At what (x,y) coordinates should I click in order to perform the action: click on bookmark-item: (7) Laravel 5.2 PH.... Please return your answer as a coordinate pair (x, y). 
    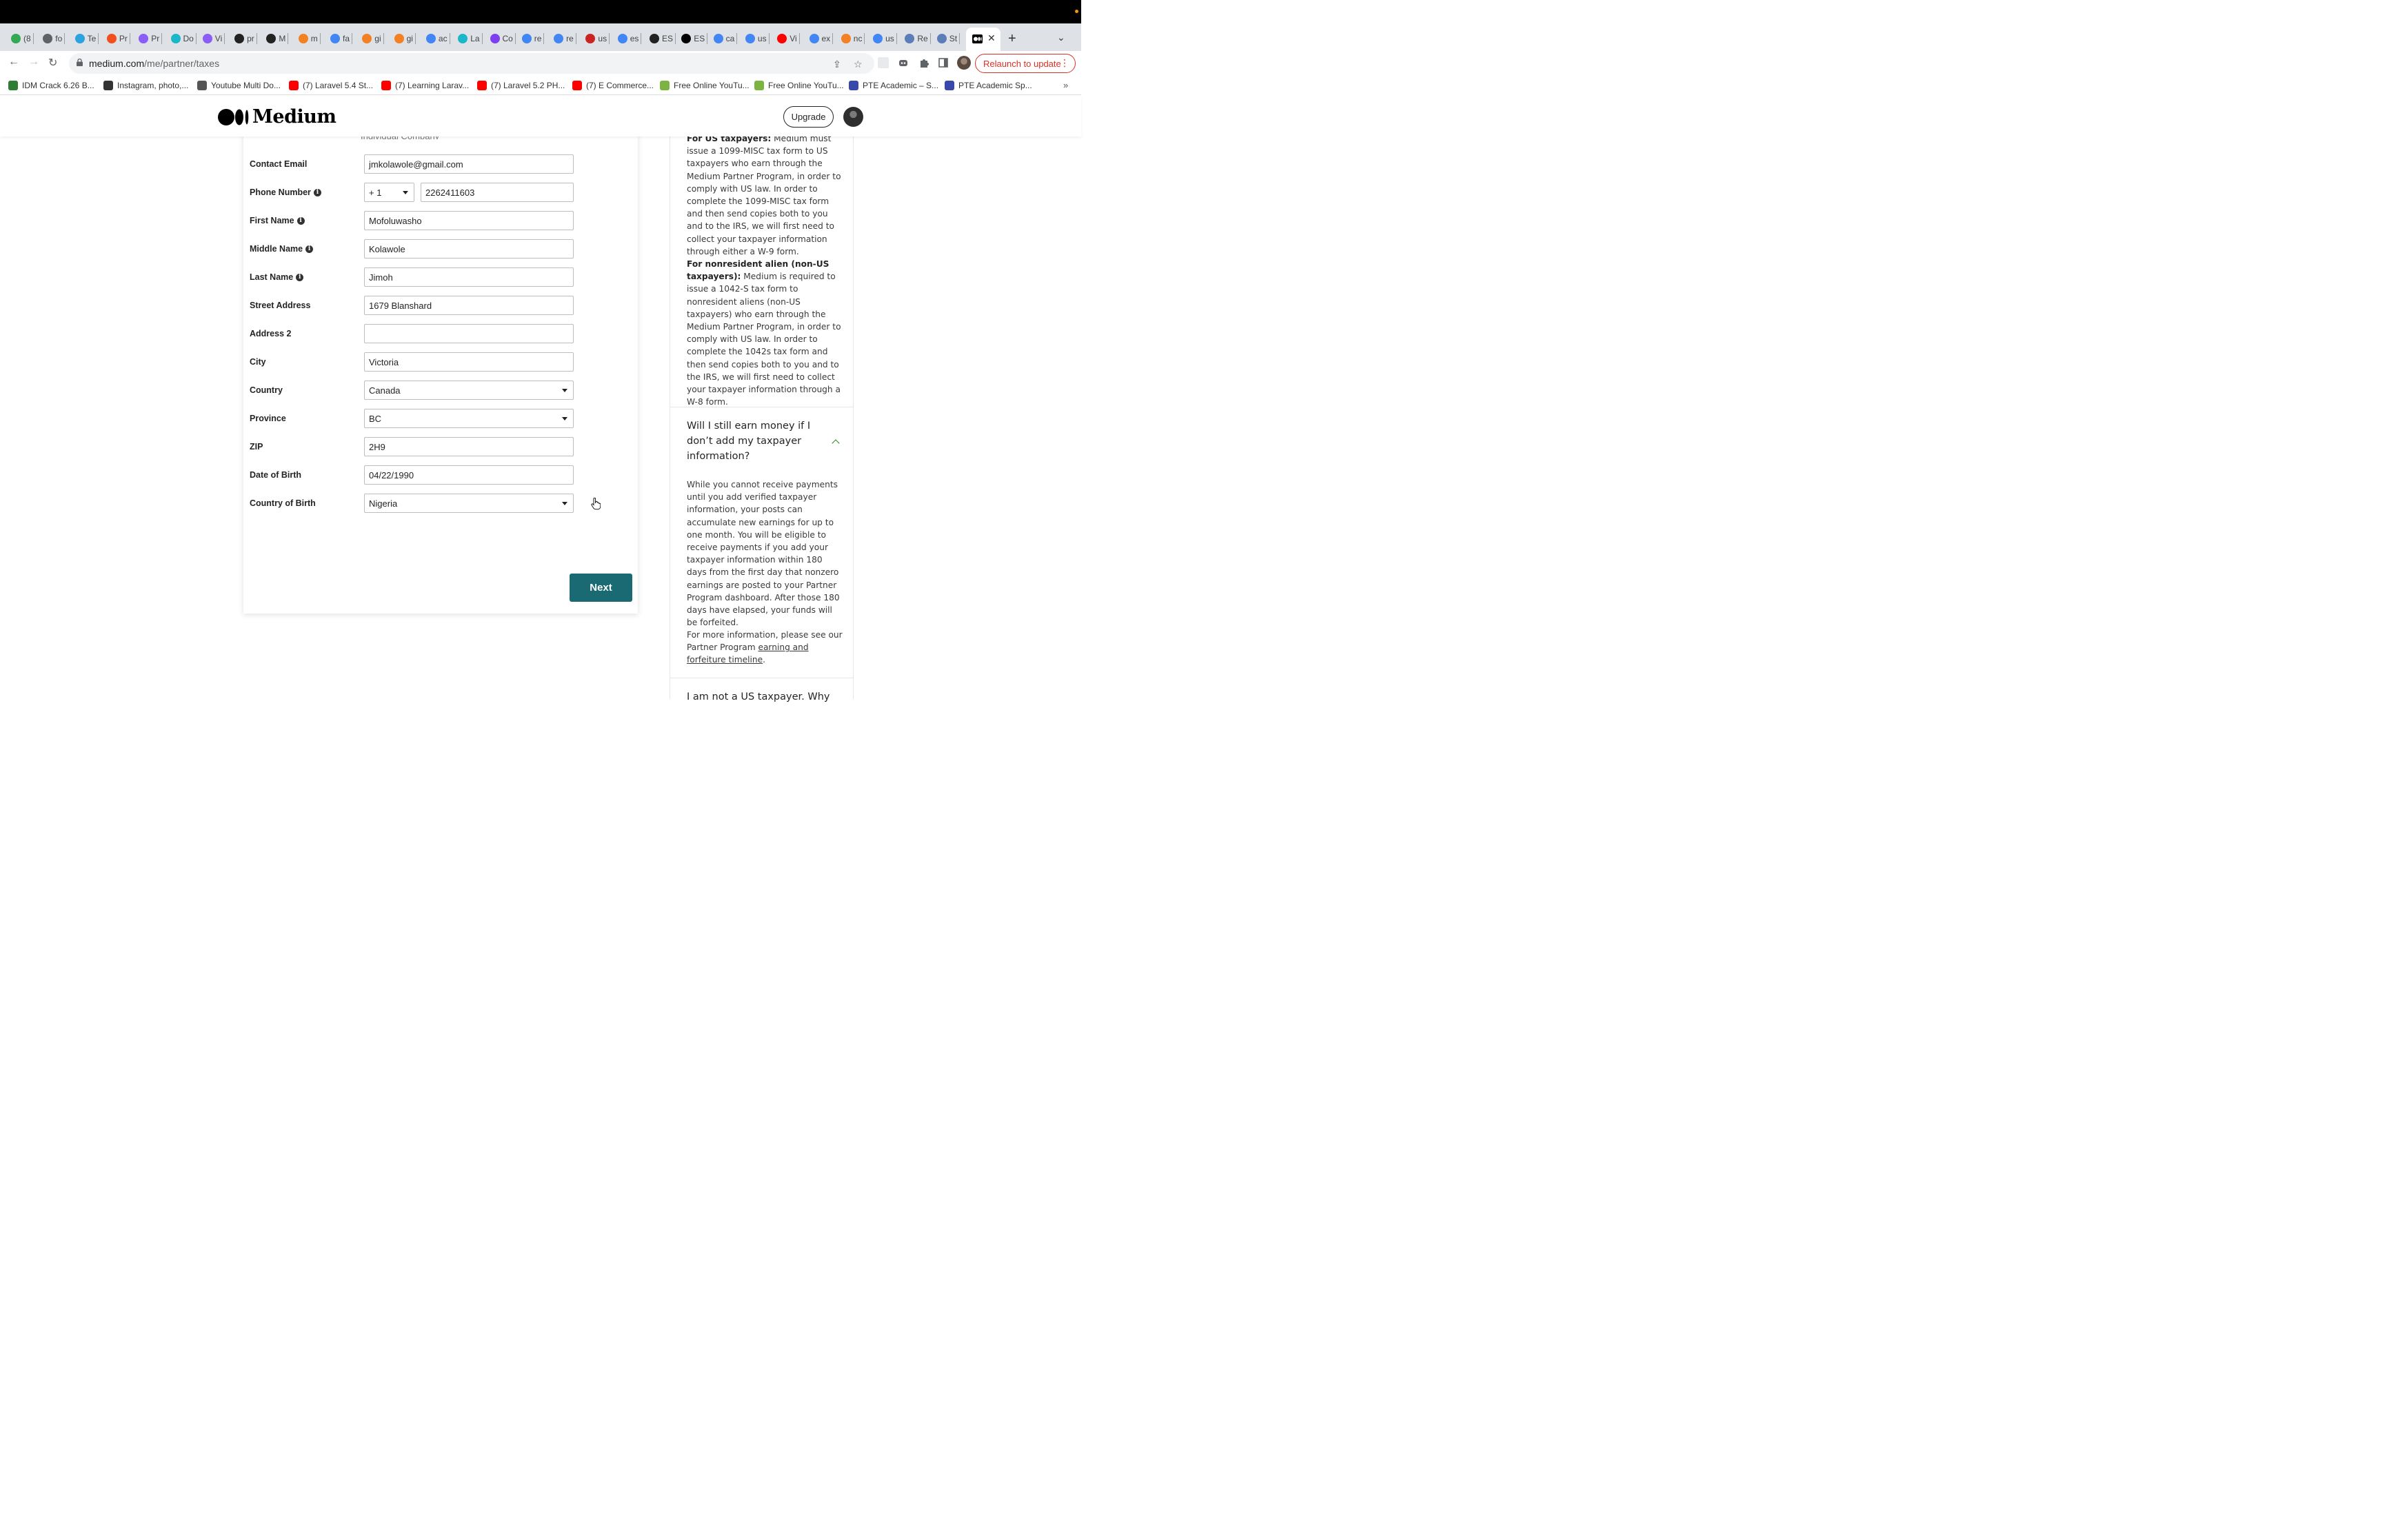
    Looking at the image, I should click on (521, 86).